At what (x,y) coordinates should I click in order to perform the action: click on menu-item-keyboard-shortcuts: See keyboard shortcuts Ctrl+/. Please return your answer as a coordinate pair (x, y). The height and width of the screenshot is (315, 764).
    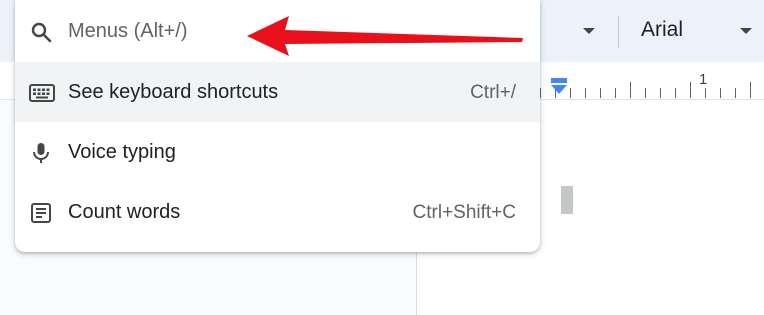
    Looking at the image, I should click on (277, 92).